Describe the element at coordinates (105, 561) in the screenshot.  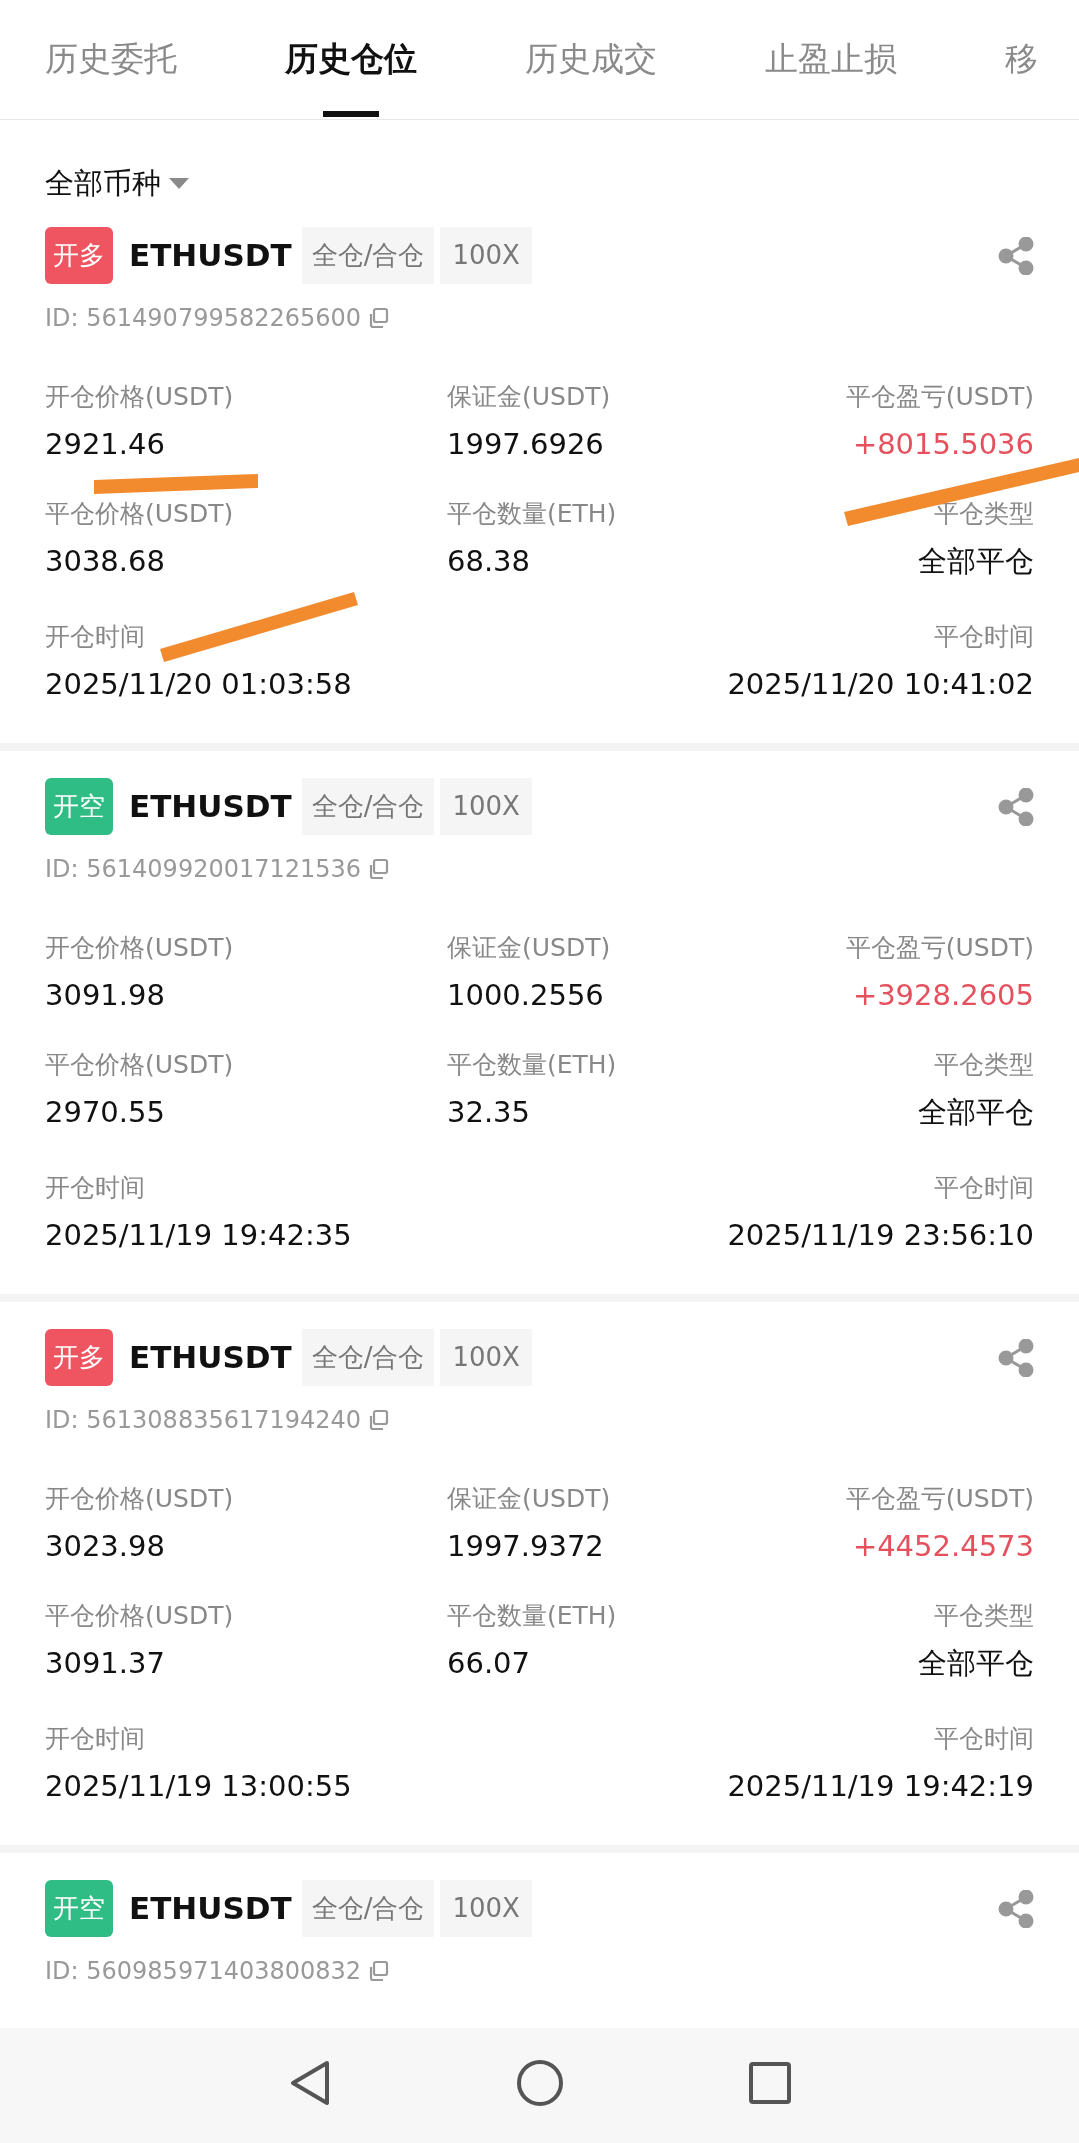
I see `field-value: 3038.68` at that location.